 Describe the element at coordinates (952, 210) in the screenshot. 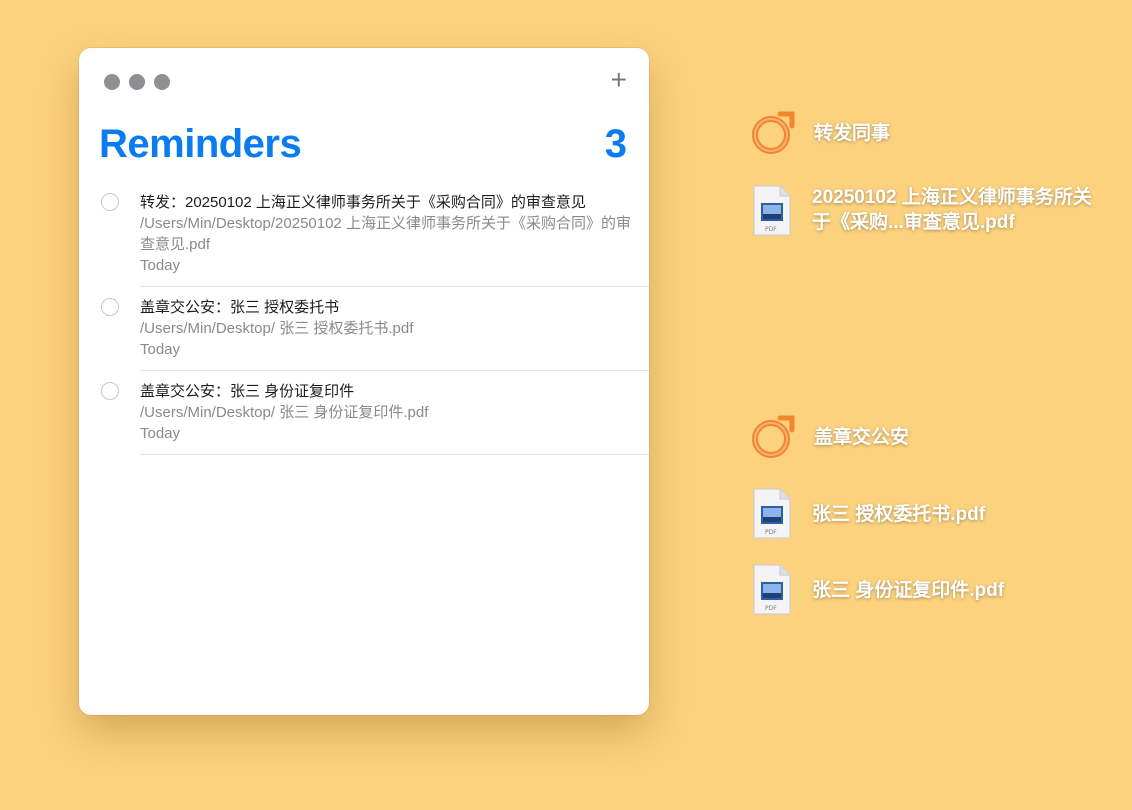

I see `file-name: 20250102 上海正义律师事务所关于《采购...审查意见.pdf` at that location.